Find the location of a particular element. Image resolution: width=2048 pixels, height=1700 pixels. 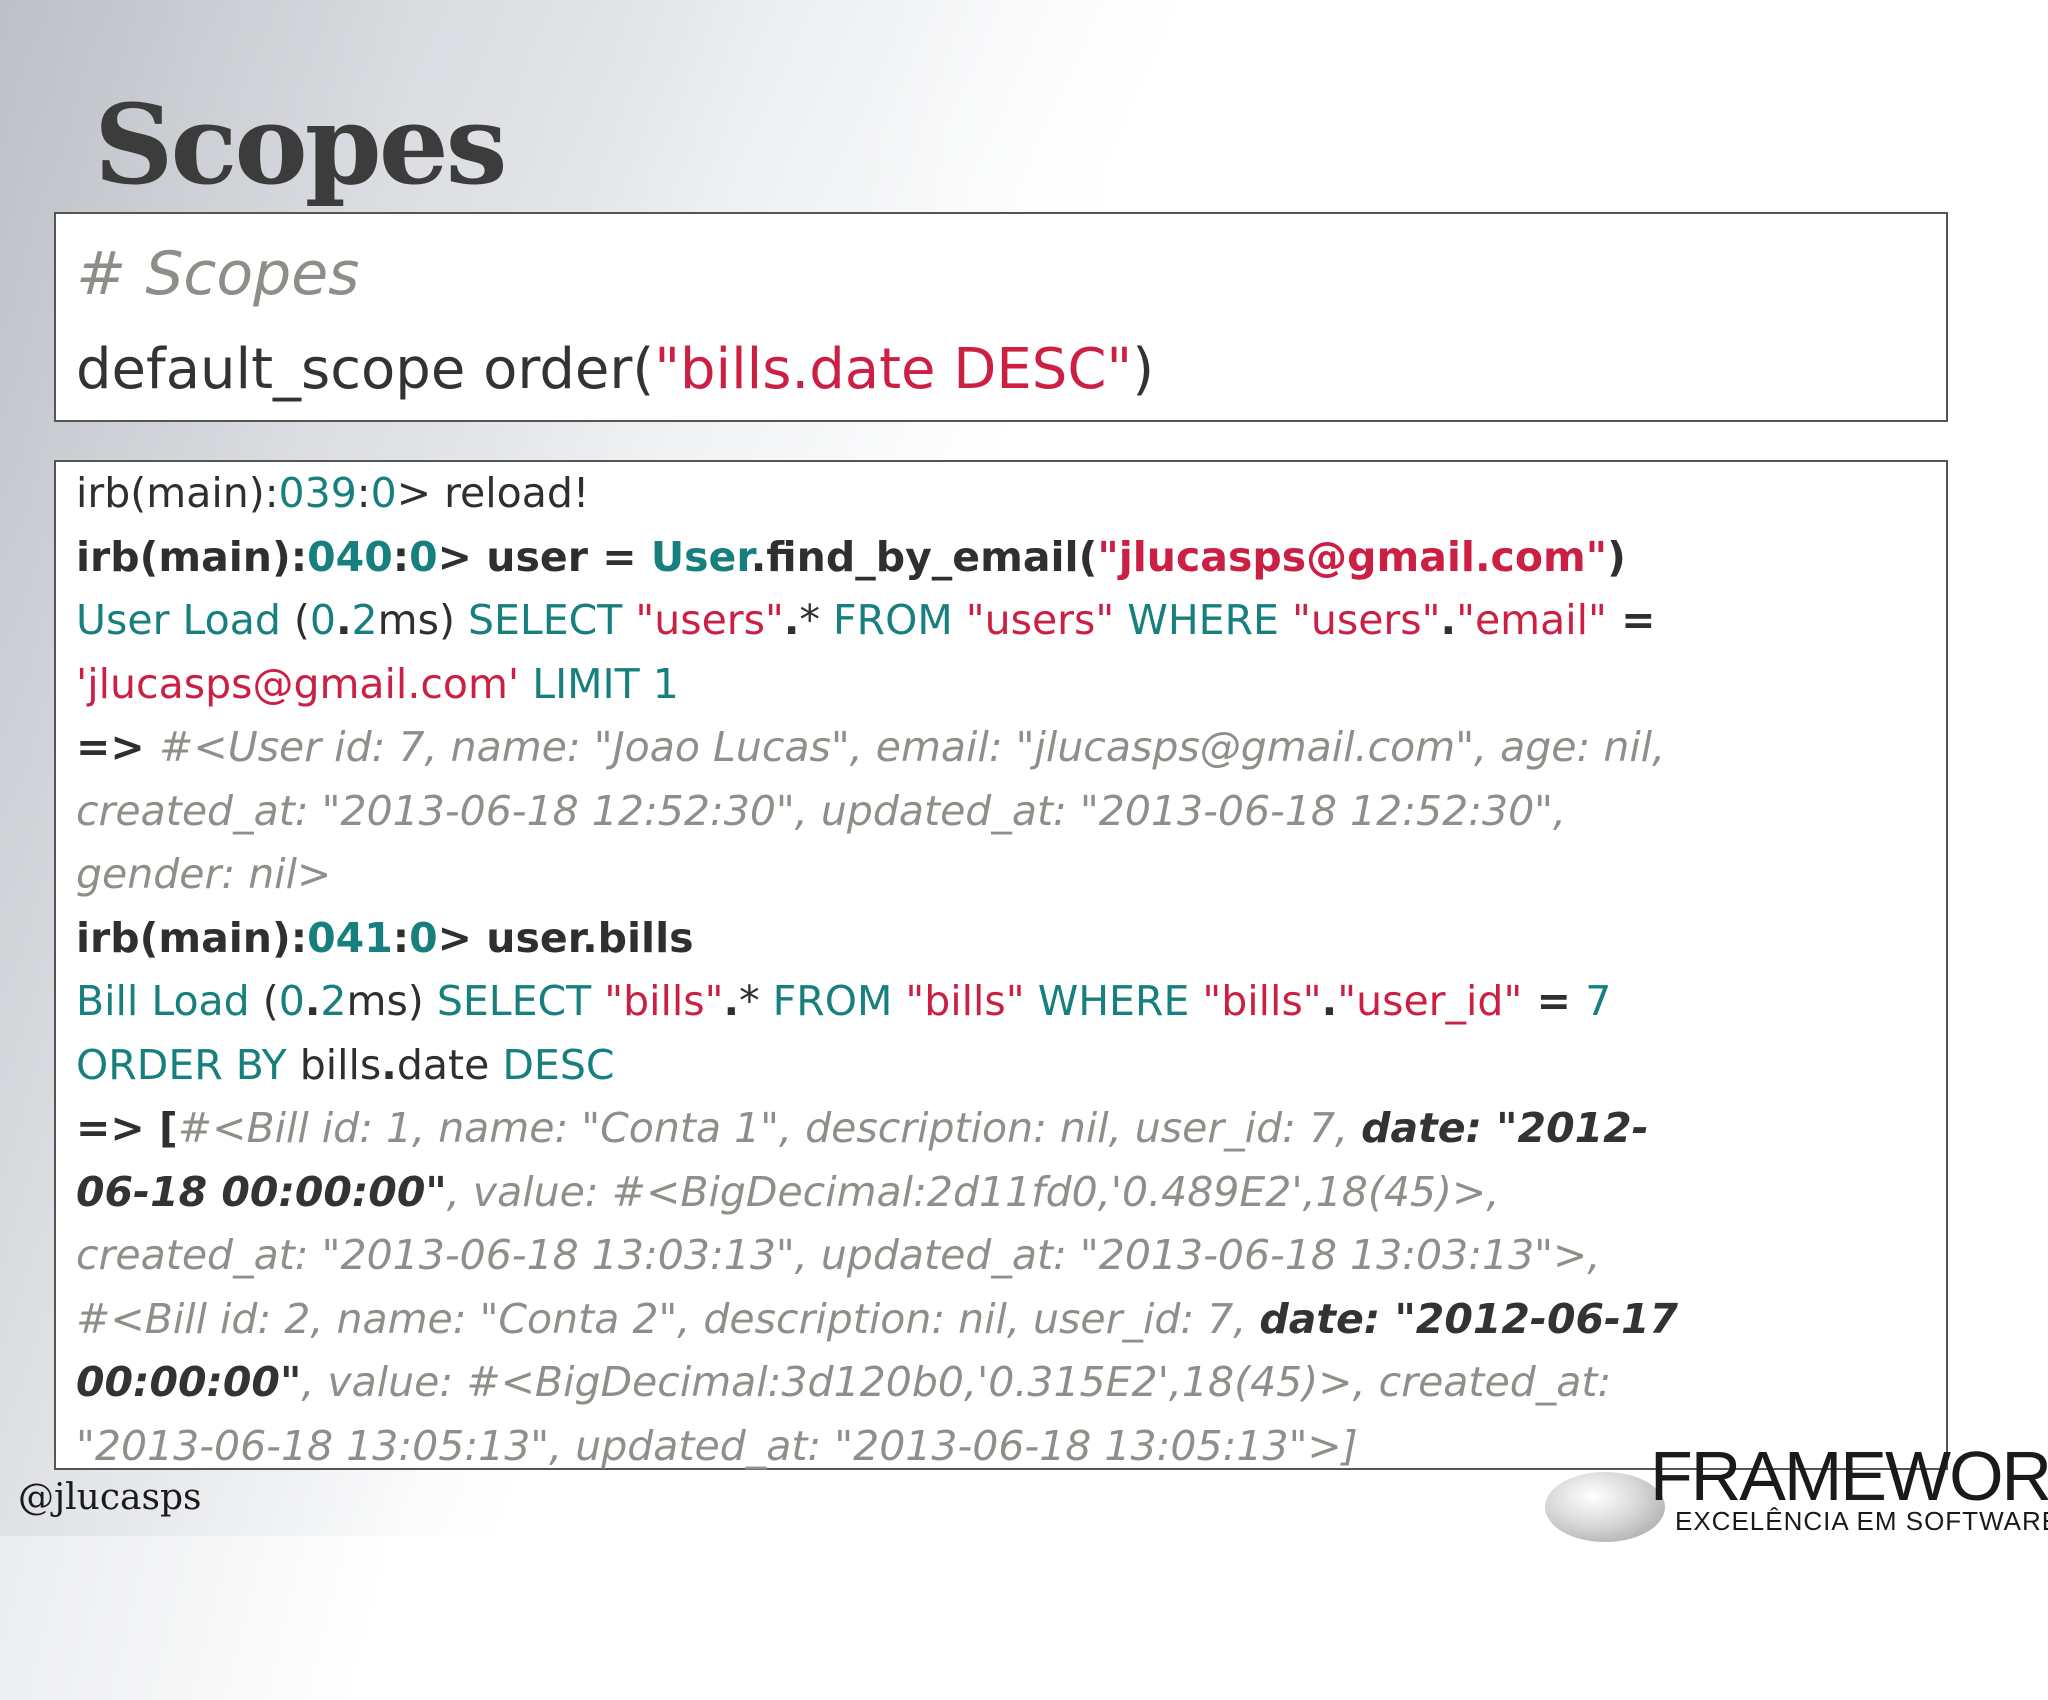

log-label: Bill Load is located at coordinates (163, 1001).